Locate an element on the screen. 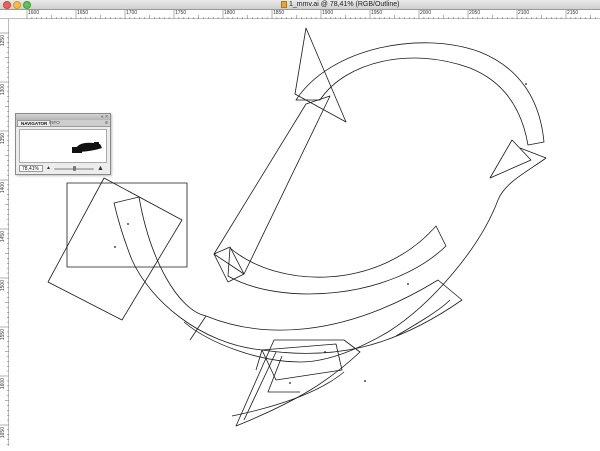 The height and width of the screenshot is (451, 600). ruler-label: 1900 is located at coordinates (328, 13).